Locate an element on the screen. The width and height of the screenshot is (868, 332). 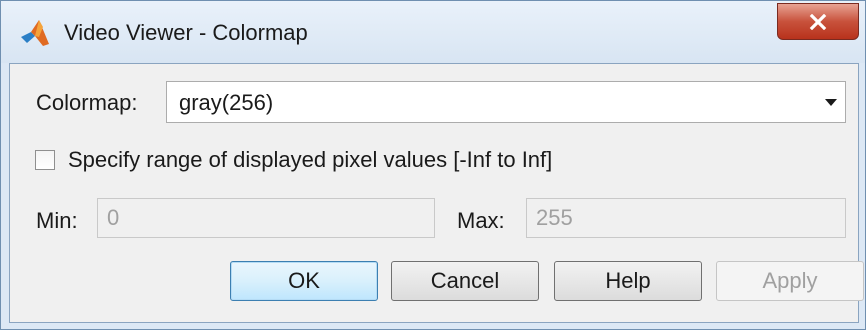
ok-button: OK is located at coordinates (304, 281).